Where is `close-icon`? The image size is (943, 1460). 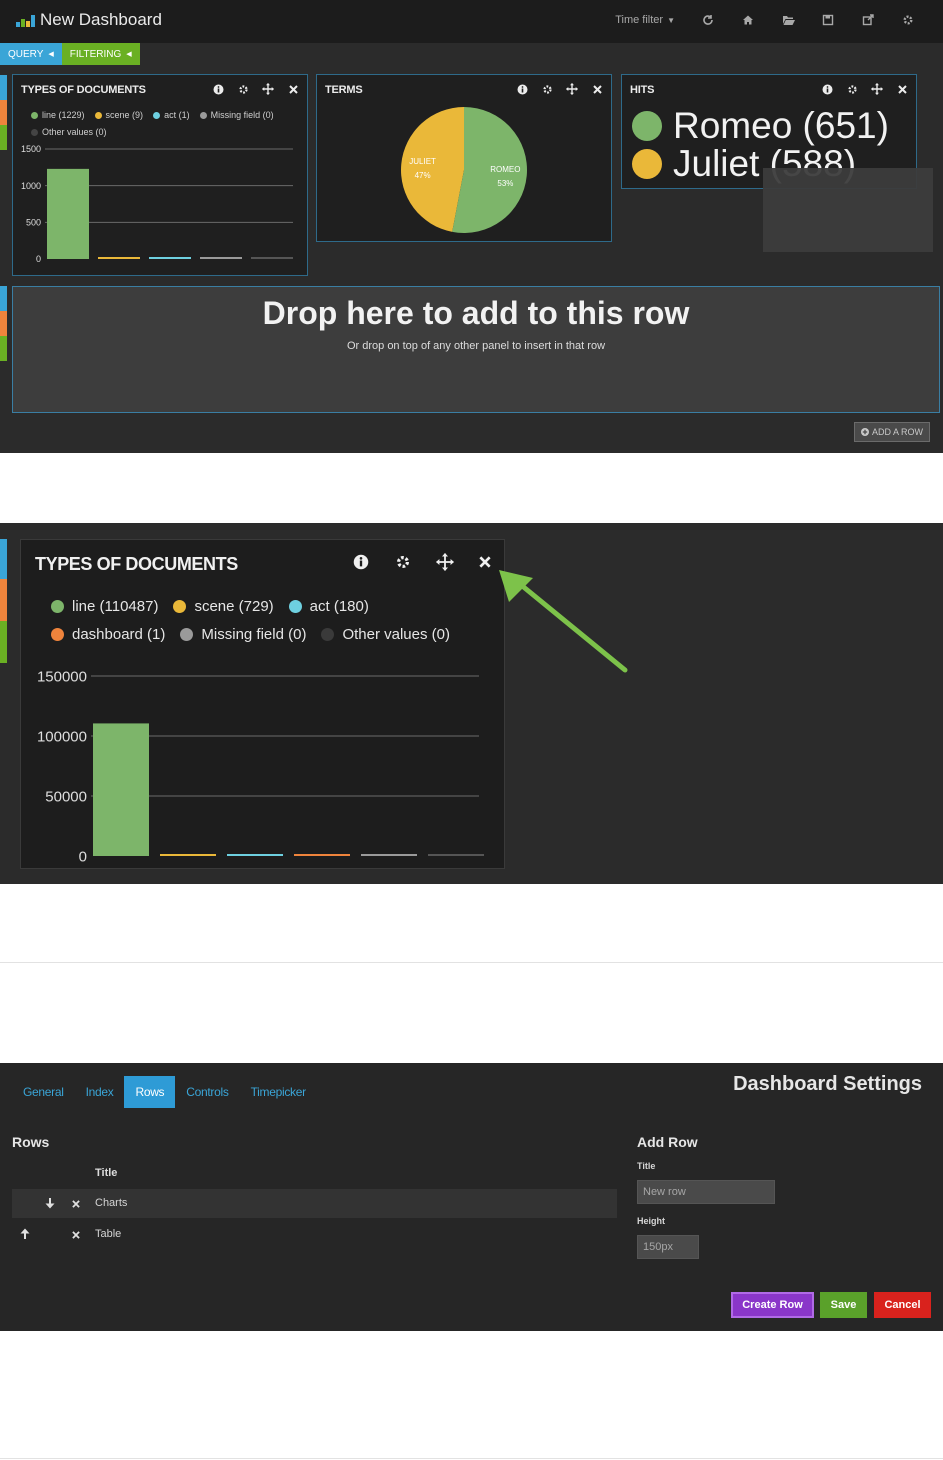 close-icon is located at coordinates (902, 89).